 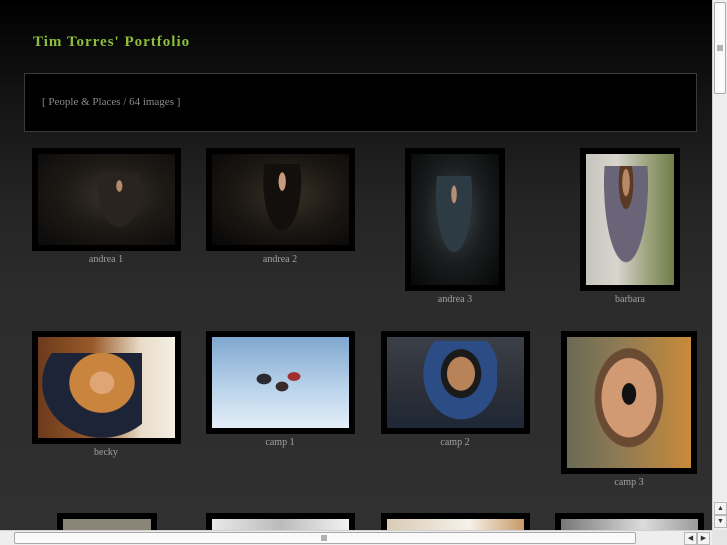 What do you see at coordinates (720, 521) in the screenshot?
I see `scroll-down-button: ▼` at bounding box center [720, 521].